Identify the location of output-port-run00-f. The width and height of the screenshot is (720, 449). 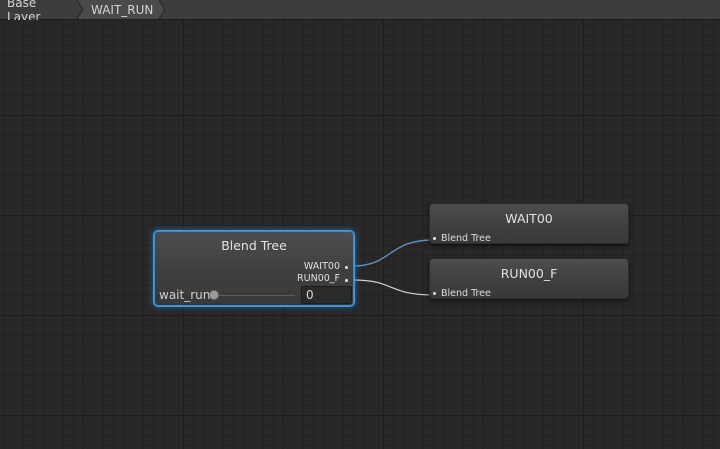
(346, 280).